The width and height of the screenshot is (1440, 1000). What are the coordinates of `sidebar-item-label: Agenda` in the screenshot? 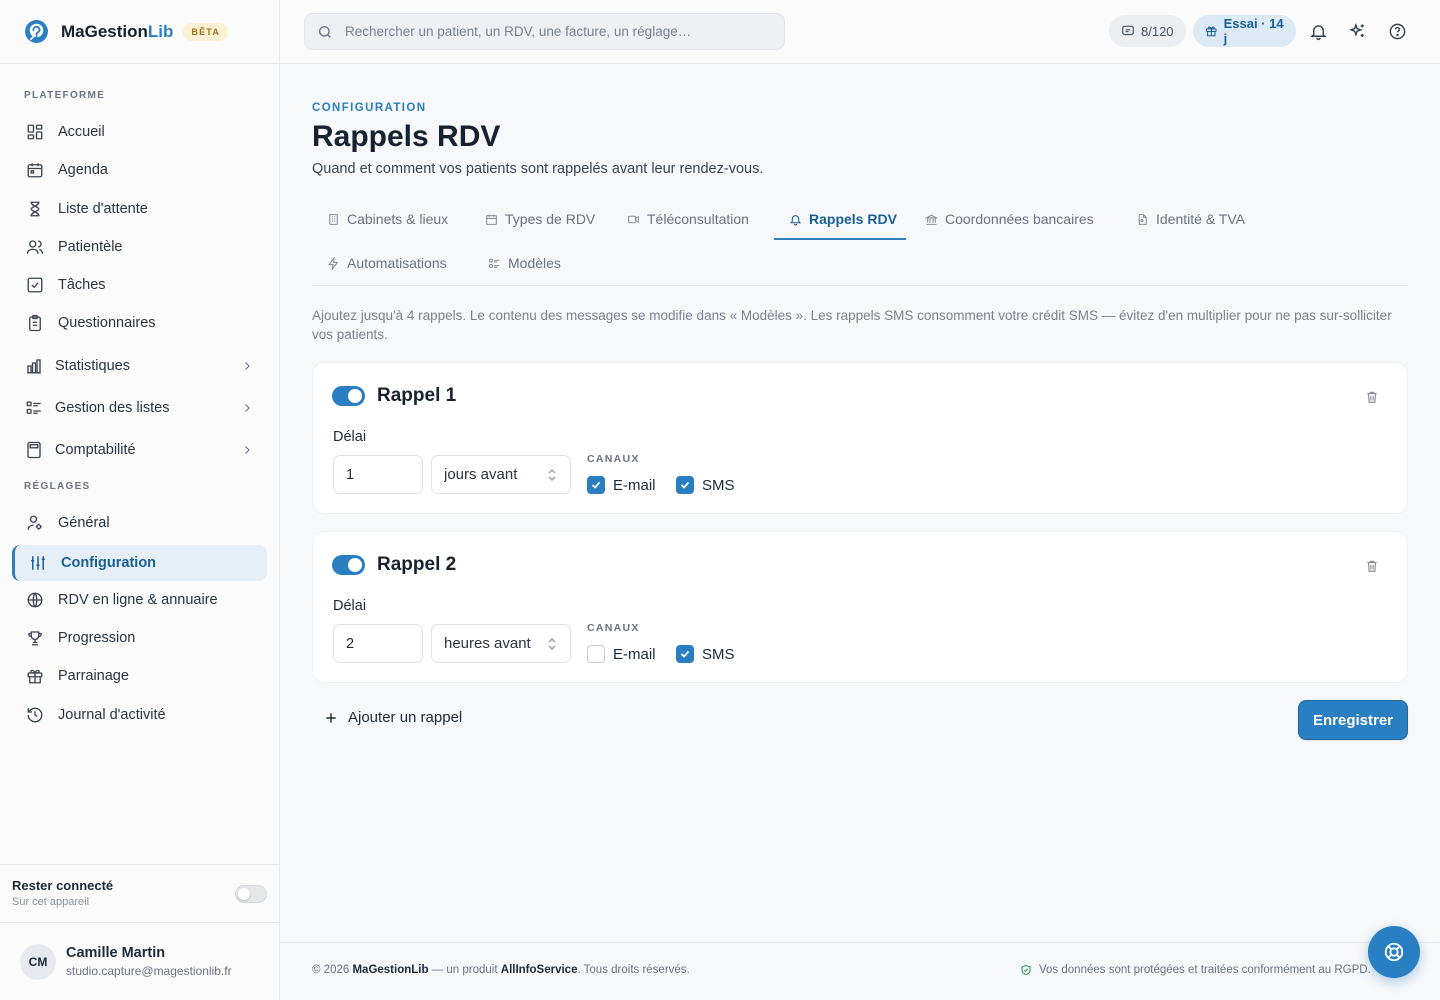 It's located at (83, 170).